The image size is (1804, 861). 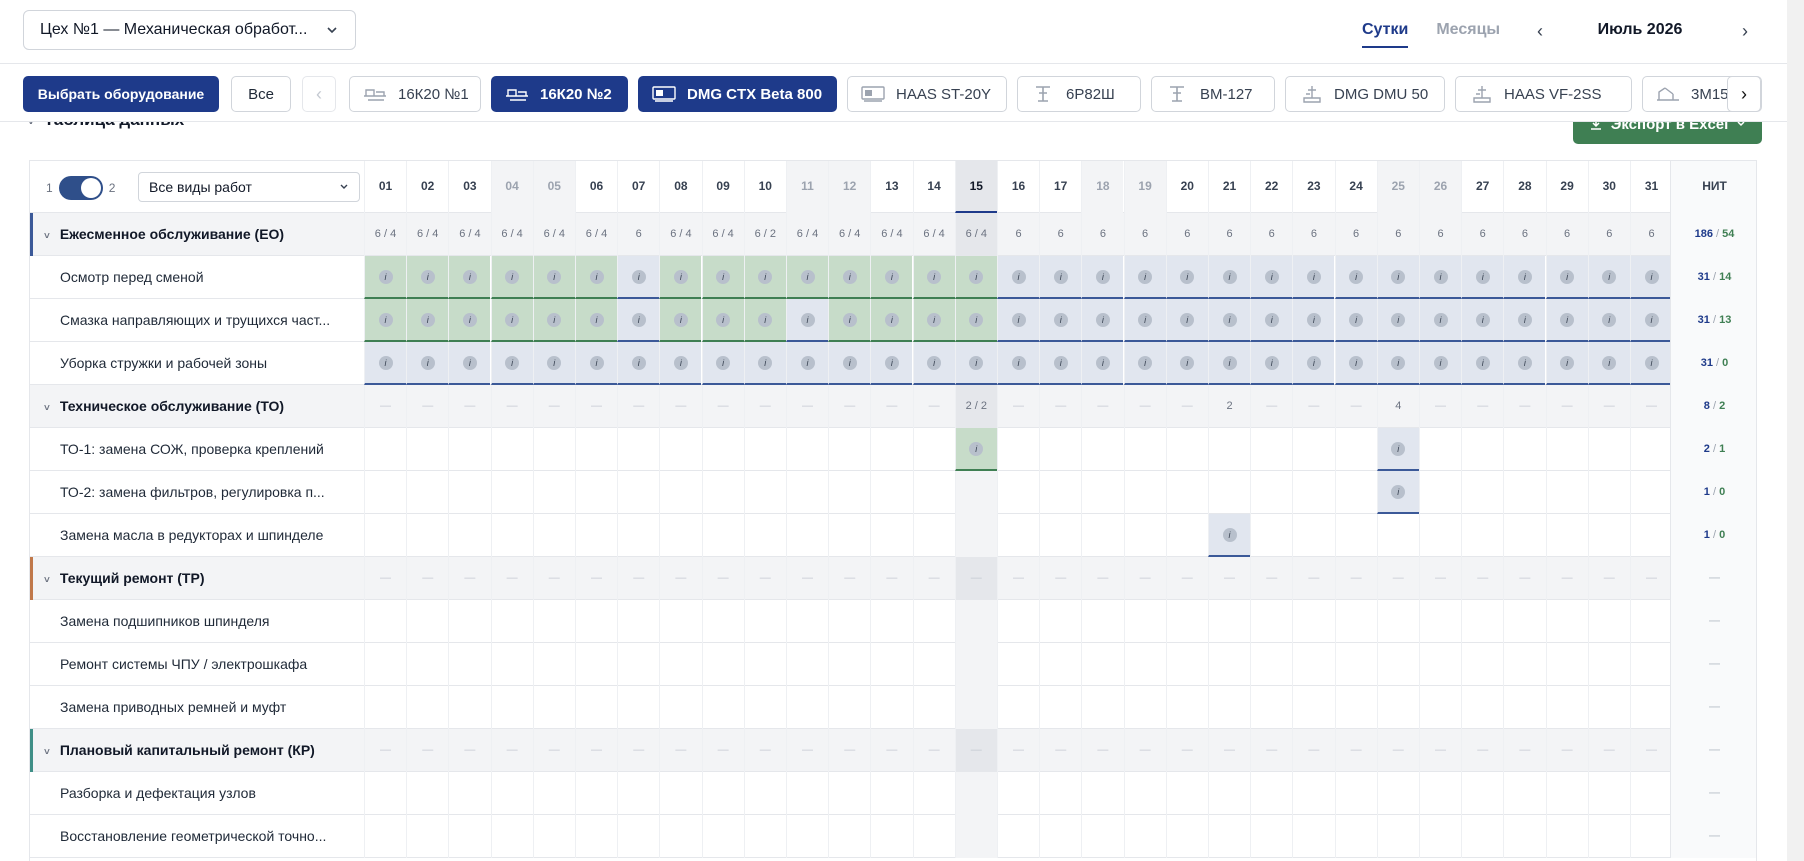 What do you see at coordinates (737, 94) in the screenshot?
I see `equipment-chip: DMG CTX Beta 800` at bounding box center [737, 94].